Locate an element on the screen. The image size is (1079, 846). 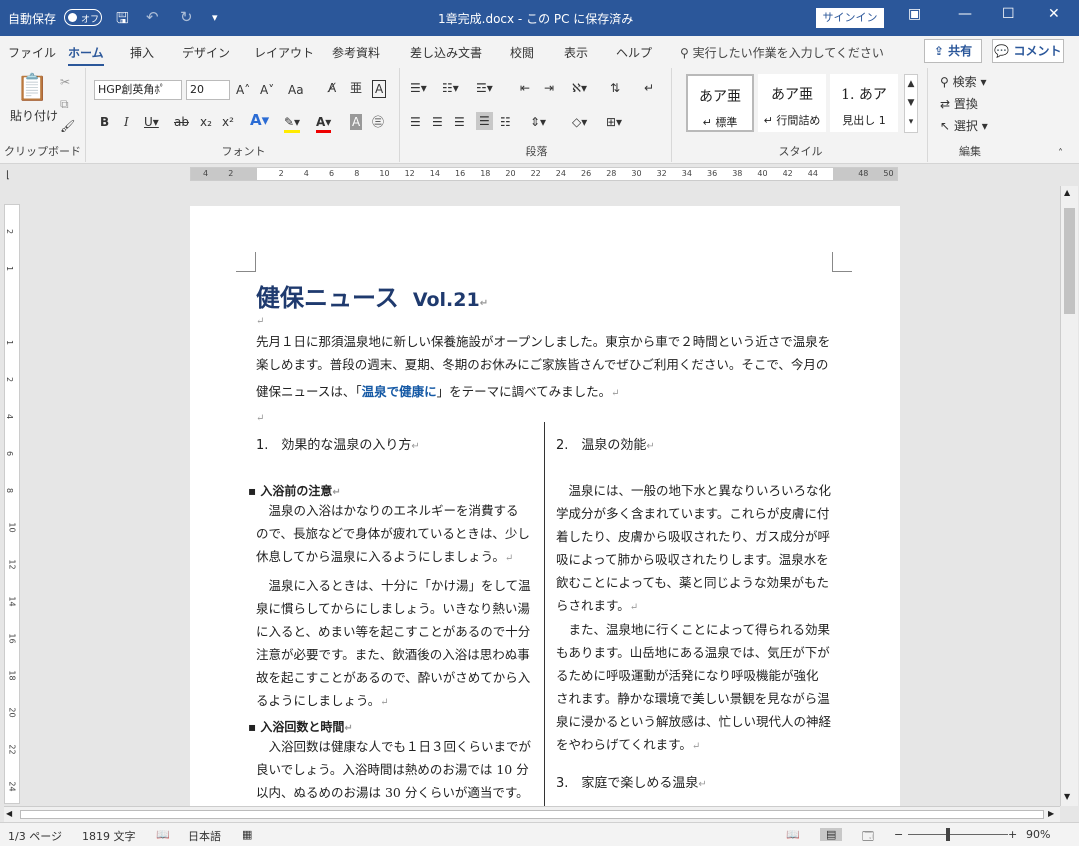
style-normal: あア亜 ↵ 標準 is located at coordinates (720, 103).